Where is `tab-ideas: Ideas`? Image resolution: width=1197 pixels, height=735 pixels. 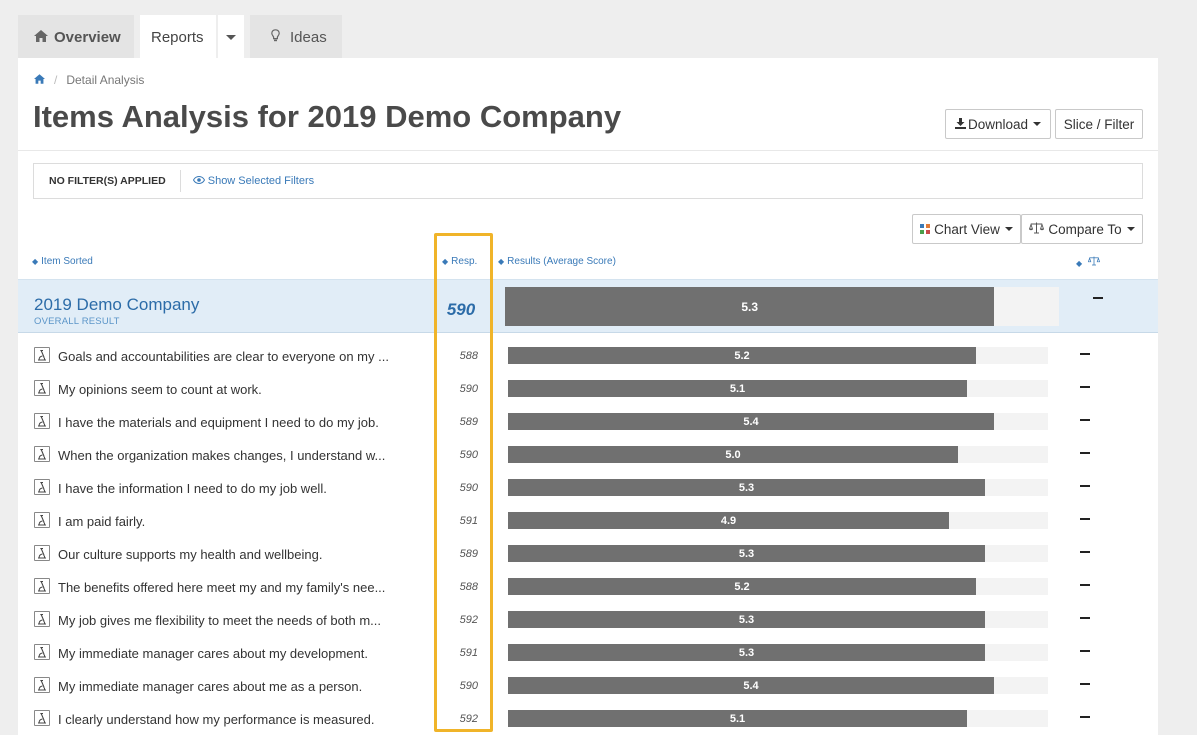
tab-ideas: Ideas is located at coordinates (296, 37).